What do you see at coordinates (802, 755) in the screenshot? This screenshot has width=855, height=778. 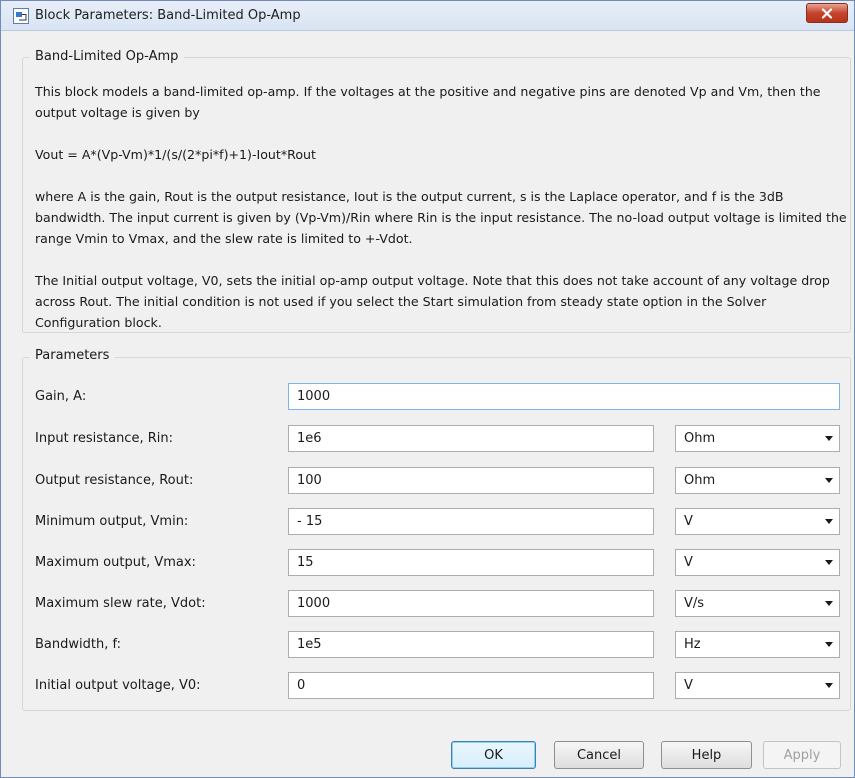 I see `apply-button: Apply` at bounding box center [802, 755].